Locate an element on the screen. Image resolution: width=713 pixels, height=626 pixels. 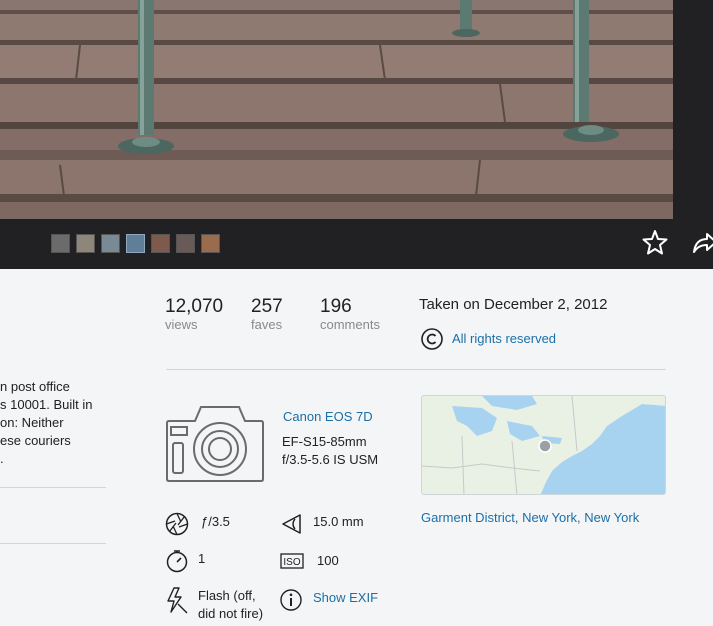
flash-icon is located at coordinates (177, 600).